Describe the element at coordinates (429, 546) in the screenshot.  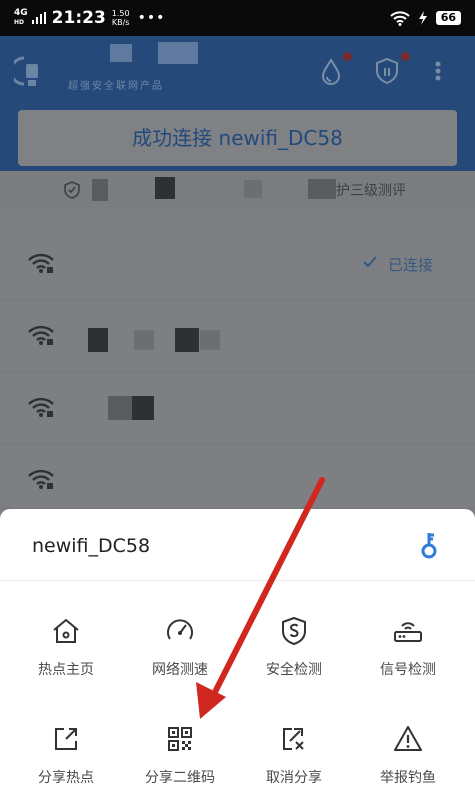
I see `key-icon` at that location.